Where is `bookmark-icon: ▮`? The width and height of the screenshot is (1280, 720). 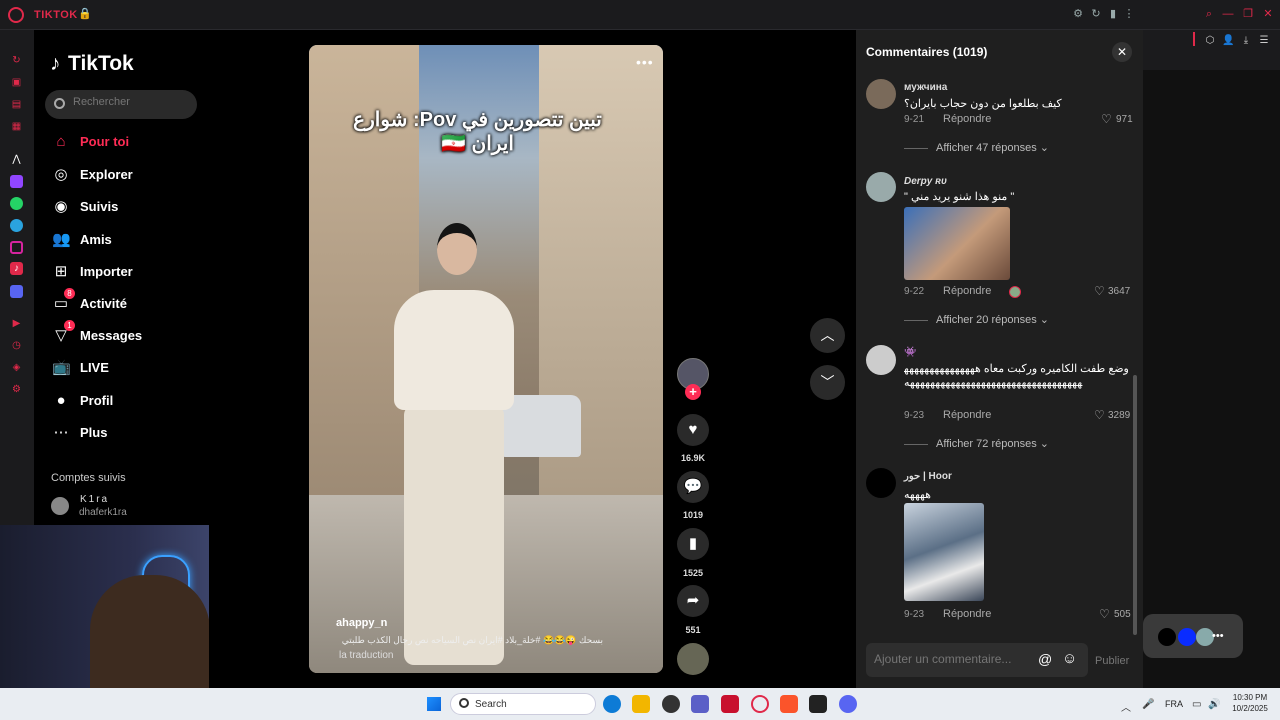
bookmark-icon: ▮ is located at coordinates (1113, 14).